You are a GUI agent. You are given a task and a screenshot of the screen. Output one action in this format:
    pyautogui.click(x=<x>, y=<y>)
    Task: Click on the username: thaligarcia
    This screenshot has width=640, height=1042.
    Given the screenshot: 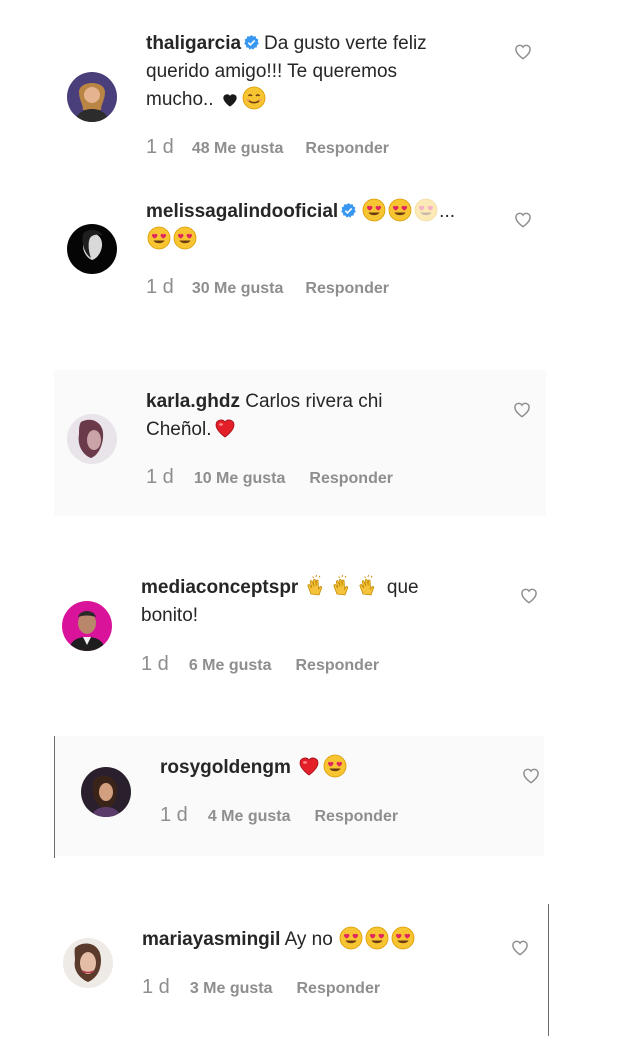 What is the action you would take?
    pyautogui.click(x=193, y=43)
    